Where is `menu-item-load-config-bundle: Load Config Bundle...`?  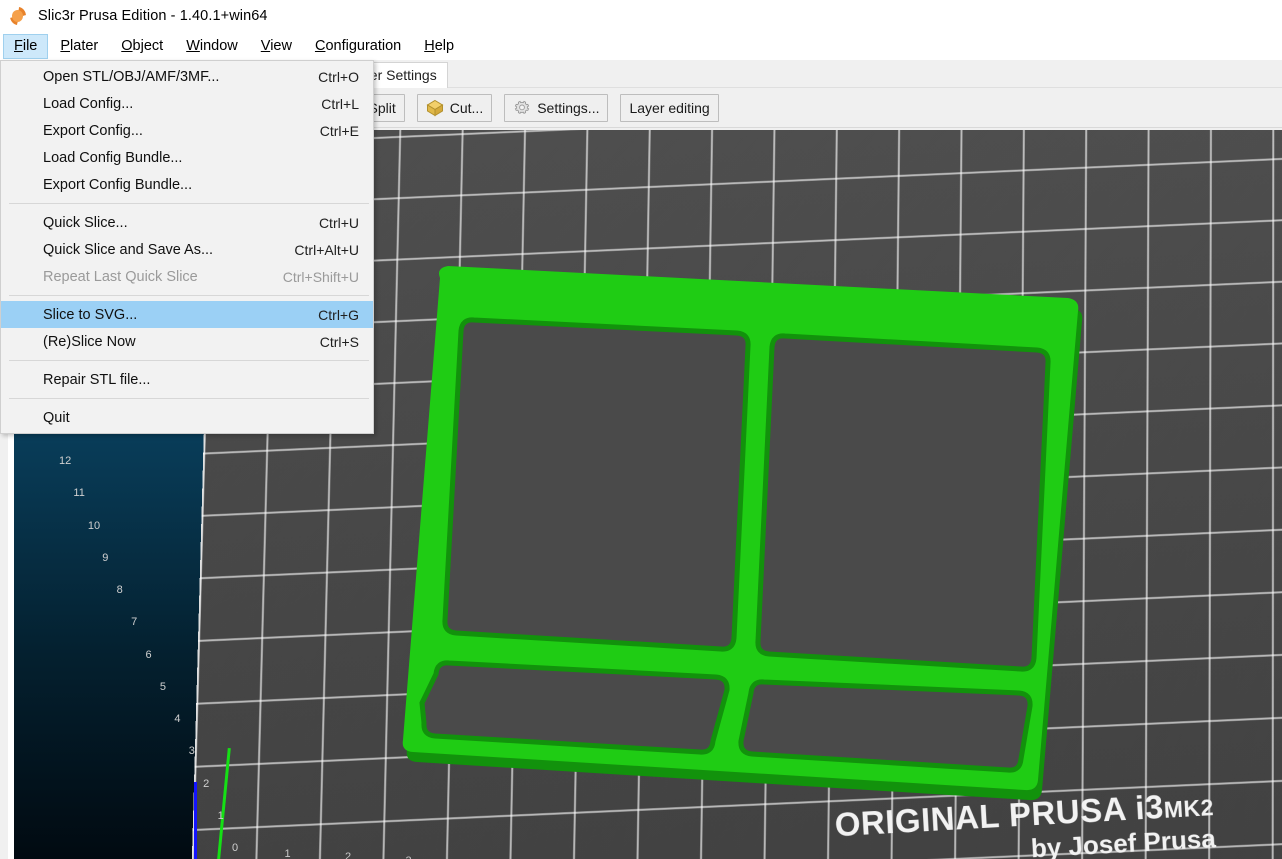 menu-item-load-config-bundle: Load Config Bundle... is located at coordinates (187, 157).